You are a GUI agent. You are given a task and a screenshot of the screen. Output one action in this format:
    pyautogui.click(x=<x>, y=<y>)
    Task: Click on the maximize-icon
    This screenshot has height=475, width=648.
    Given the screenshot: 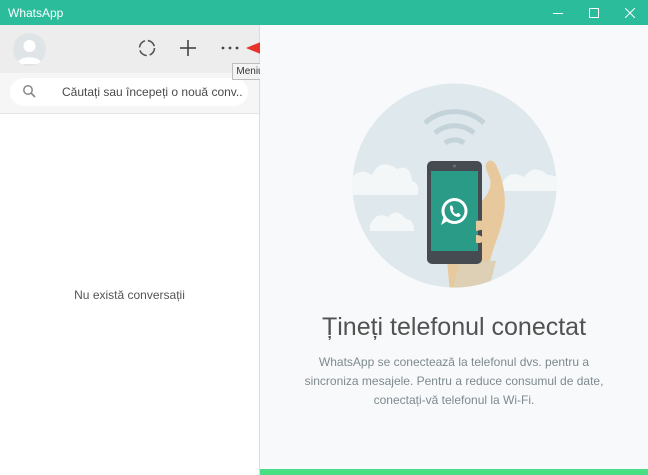 What is the action you would take?
    pyautogui.click(x=594, y=12)
    